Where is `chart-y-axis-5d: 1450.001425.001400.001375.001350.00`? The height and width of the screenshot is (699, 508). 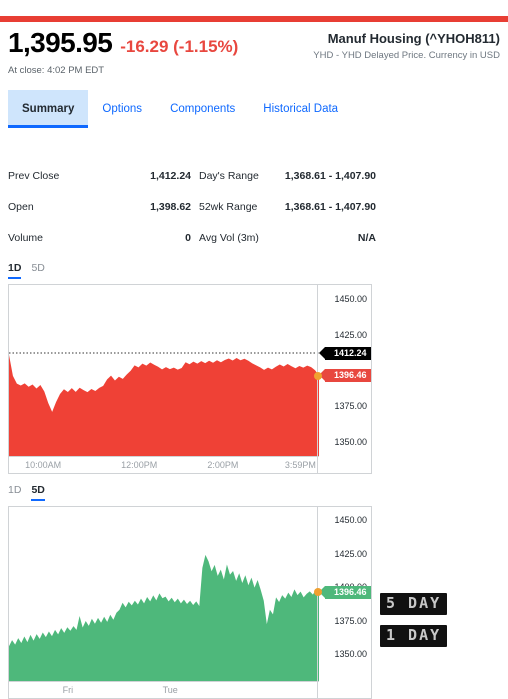 chart-y-axis-5d: 1450.001425.001400.001375.001350.00 is located at coordinates (344, 602).